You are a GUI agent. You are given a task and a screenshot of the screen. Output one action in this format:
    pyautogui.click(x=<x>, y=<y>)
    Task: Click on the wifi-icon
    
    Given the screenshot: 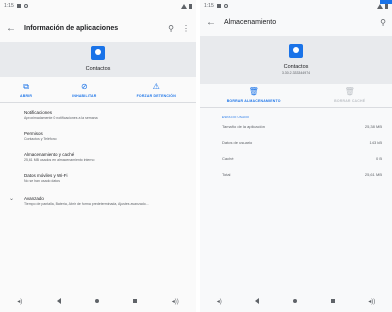 What is the action you would take?
    pyautogui.click(x=184, y=6)
    